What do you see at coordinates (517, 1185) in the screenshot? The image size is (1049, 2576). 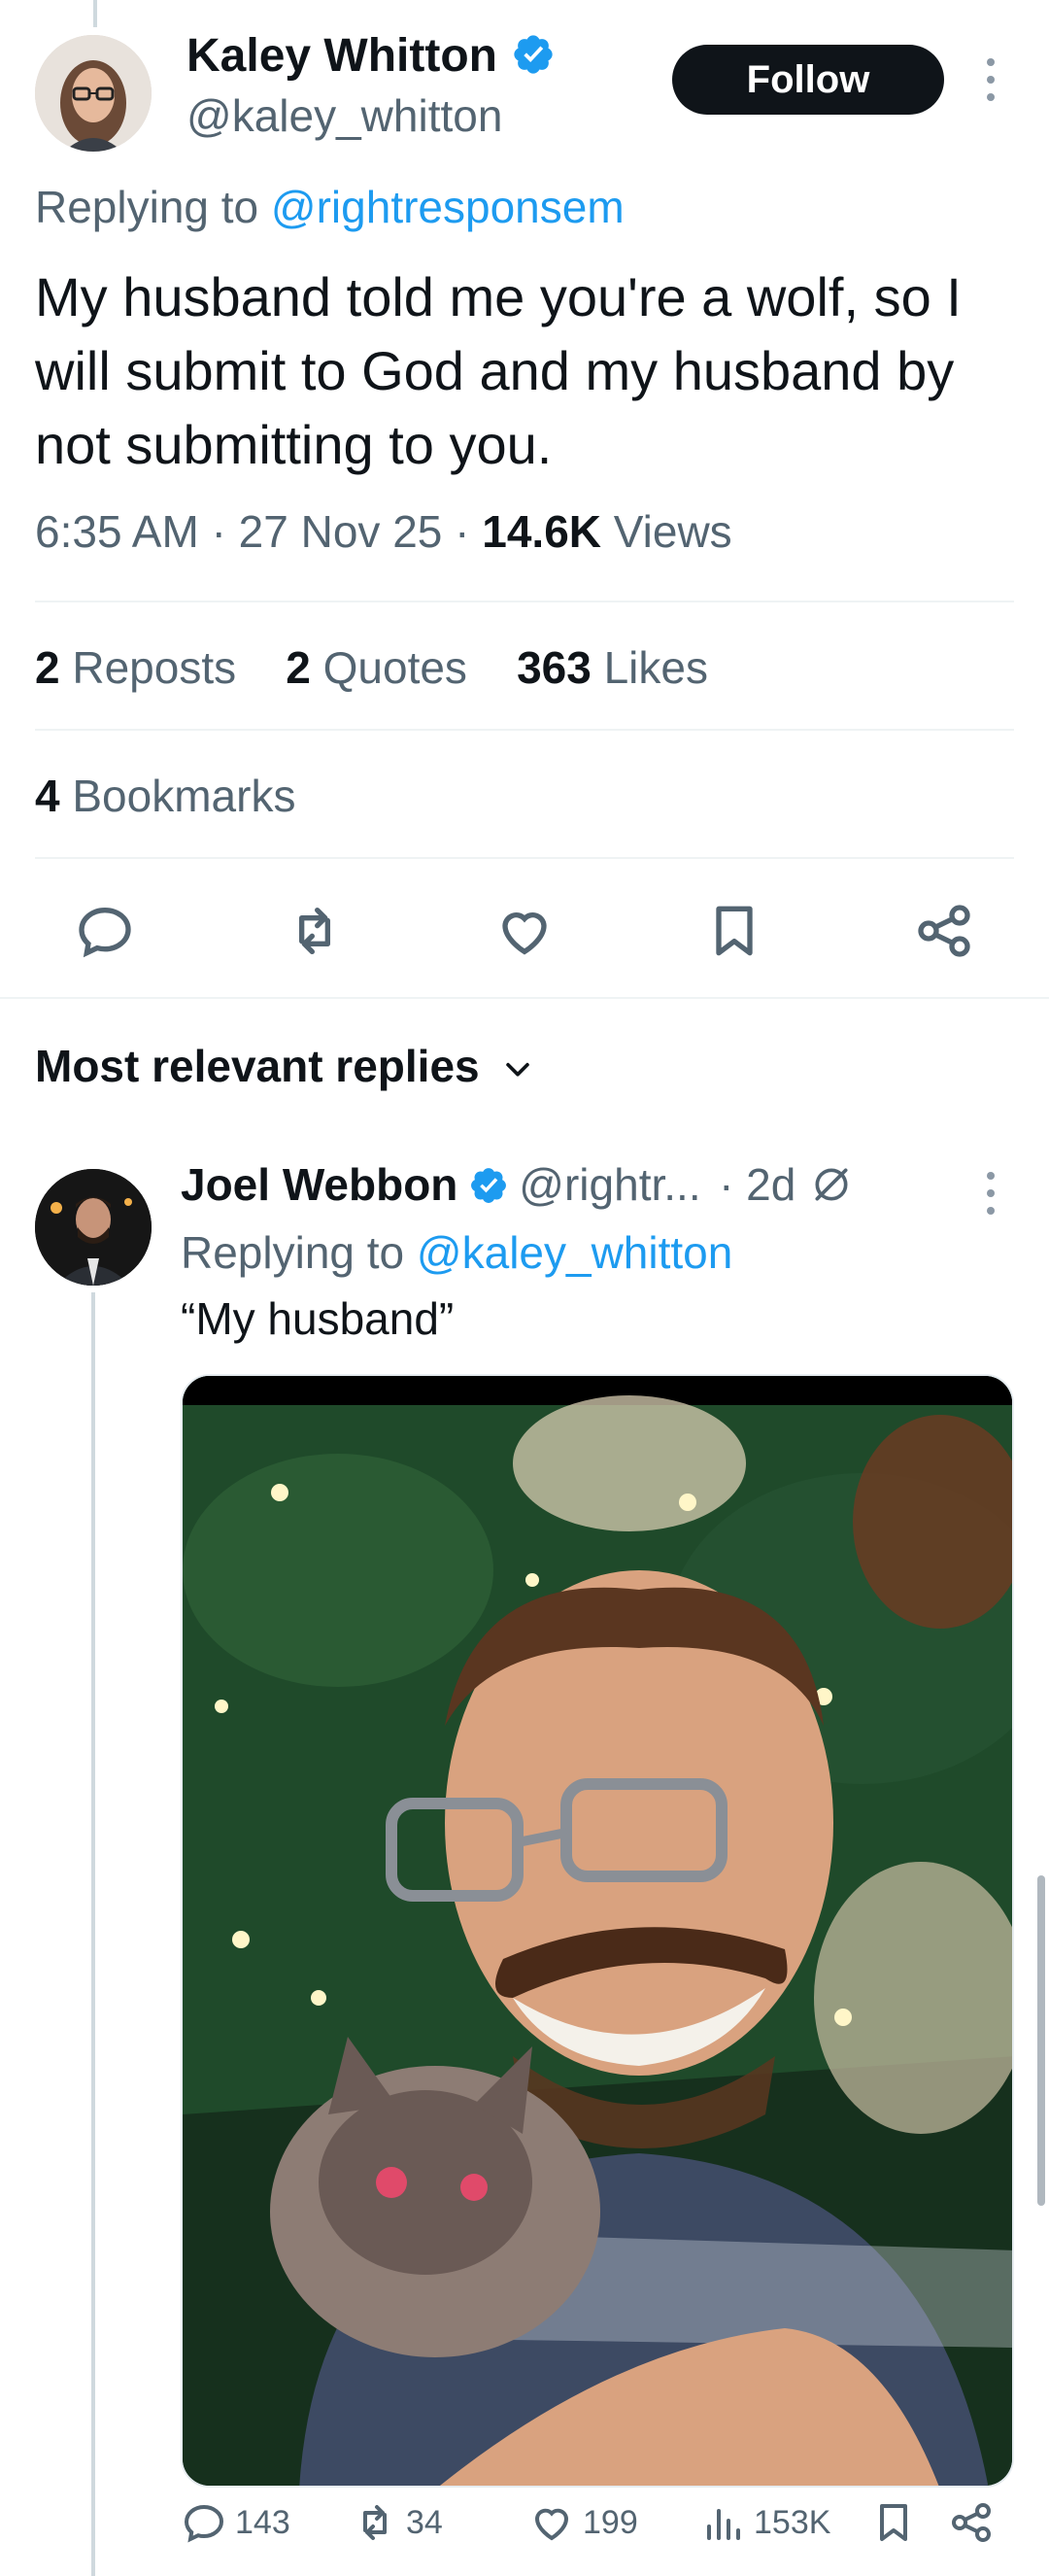 I see `reply-header: Joel Webbon @rightr... · 2d` at bounding box center [517, 1185].